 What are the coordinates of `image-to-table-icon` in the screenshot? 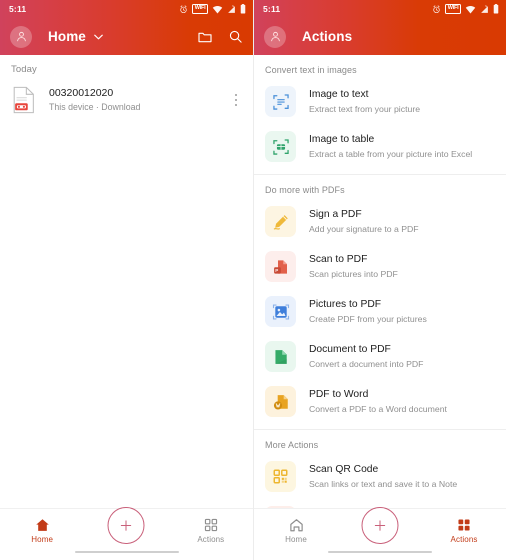 It's located at (280, 146).